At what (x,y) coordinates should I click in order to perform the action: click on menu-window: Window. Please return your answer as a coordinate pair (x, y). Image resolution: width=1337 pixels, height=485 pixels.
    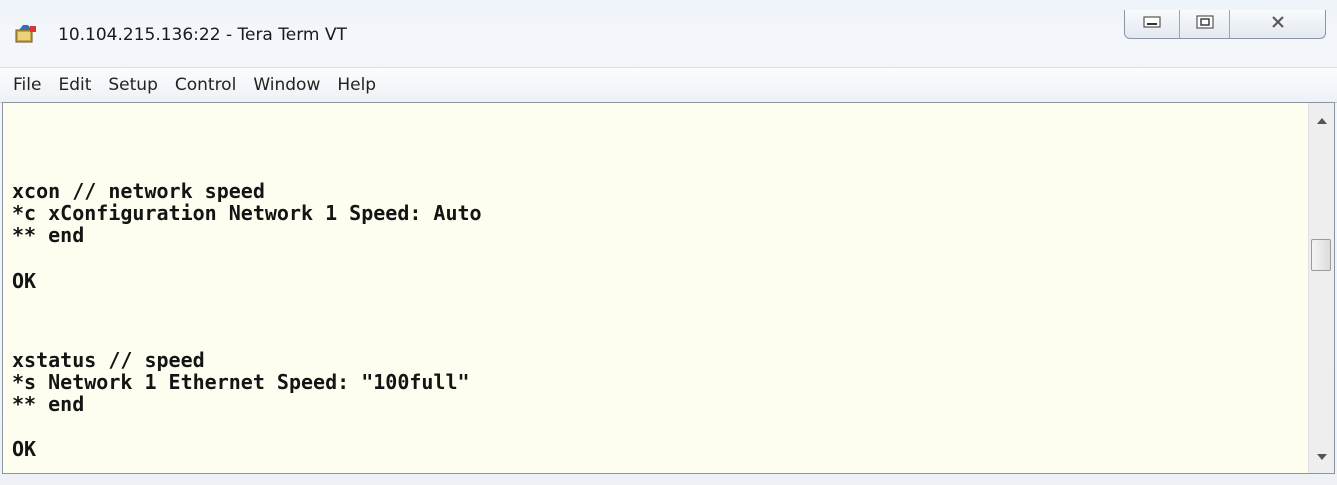
    Looking at the image, I should click on (286, 85).